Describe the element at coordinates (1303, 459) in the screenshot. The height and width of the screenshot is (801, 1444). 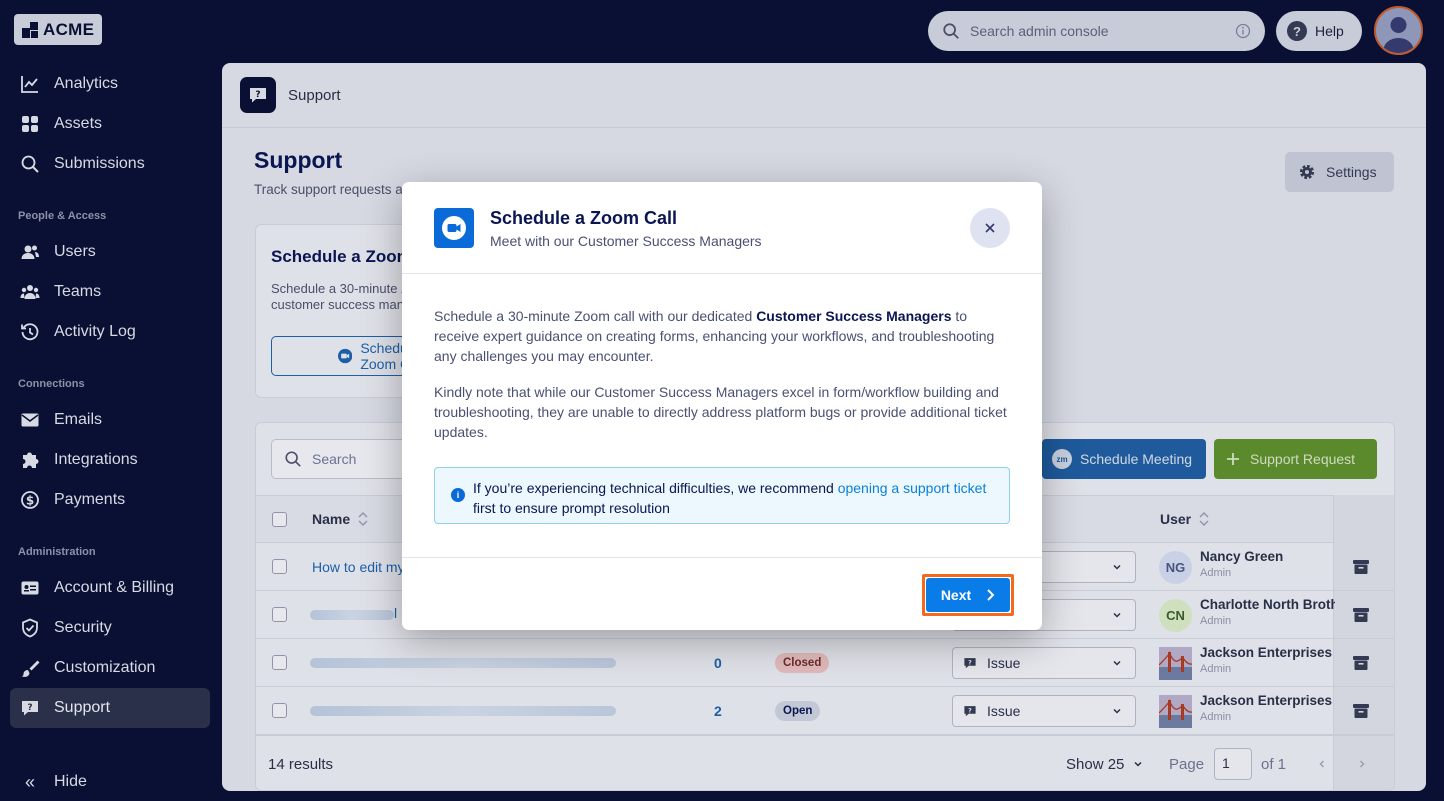
I see `support-request-label: Support Request` at that location.